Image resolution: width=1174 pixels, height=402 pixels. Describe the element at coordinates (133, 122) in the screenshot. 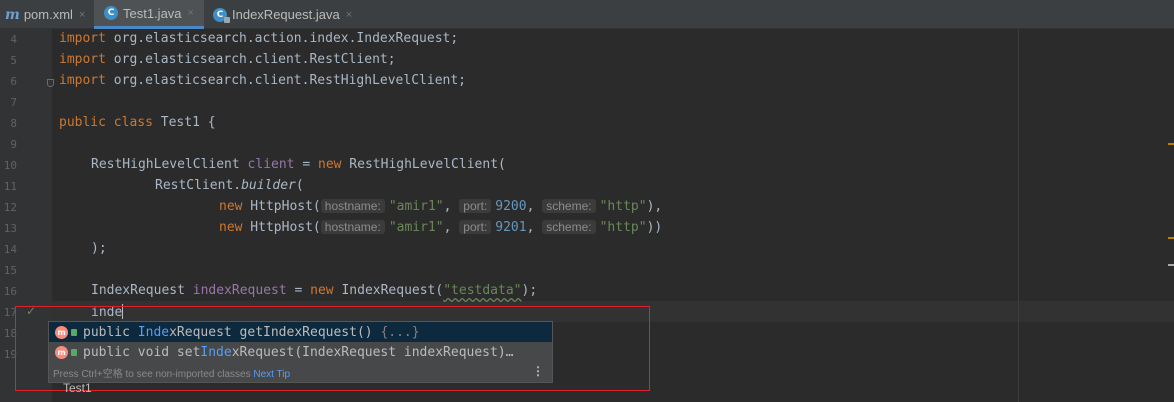

I see `keyword: class` at that location.